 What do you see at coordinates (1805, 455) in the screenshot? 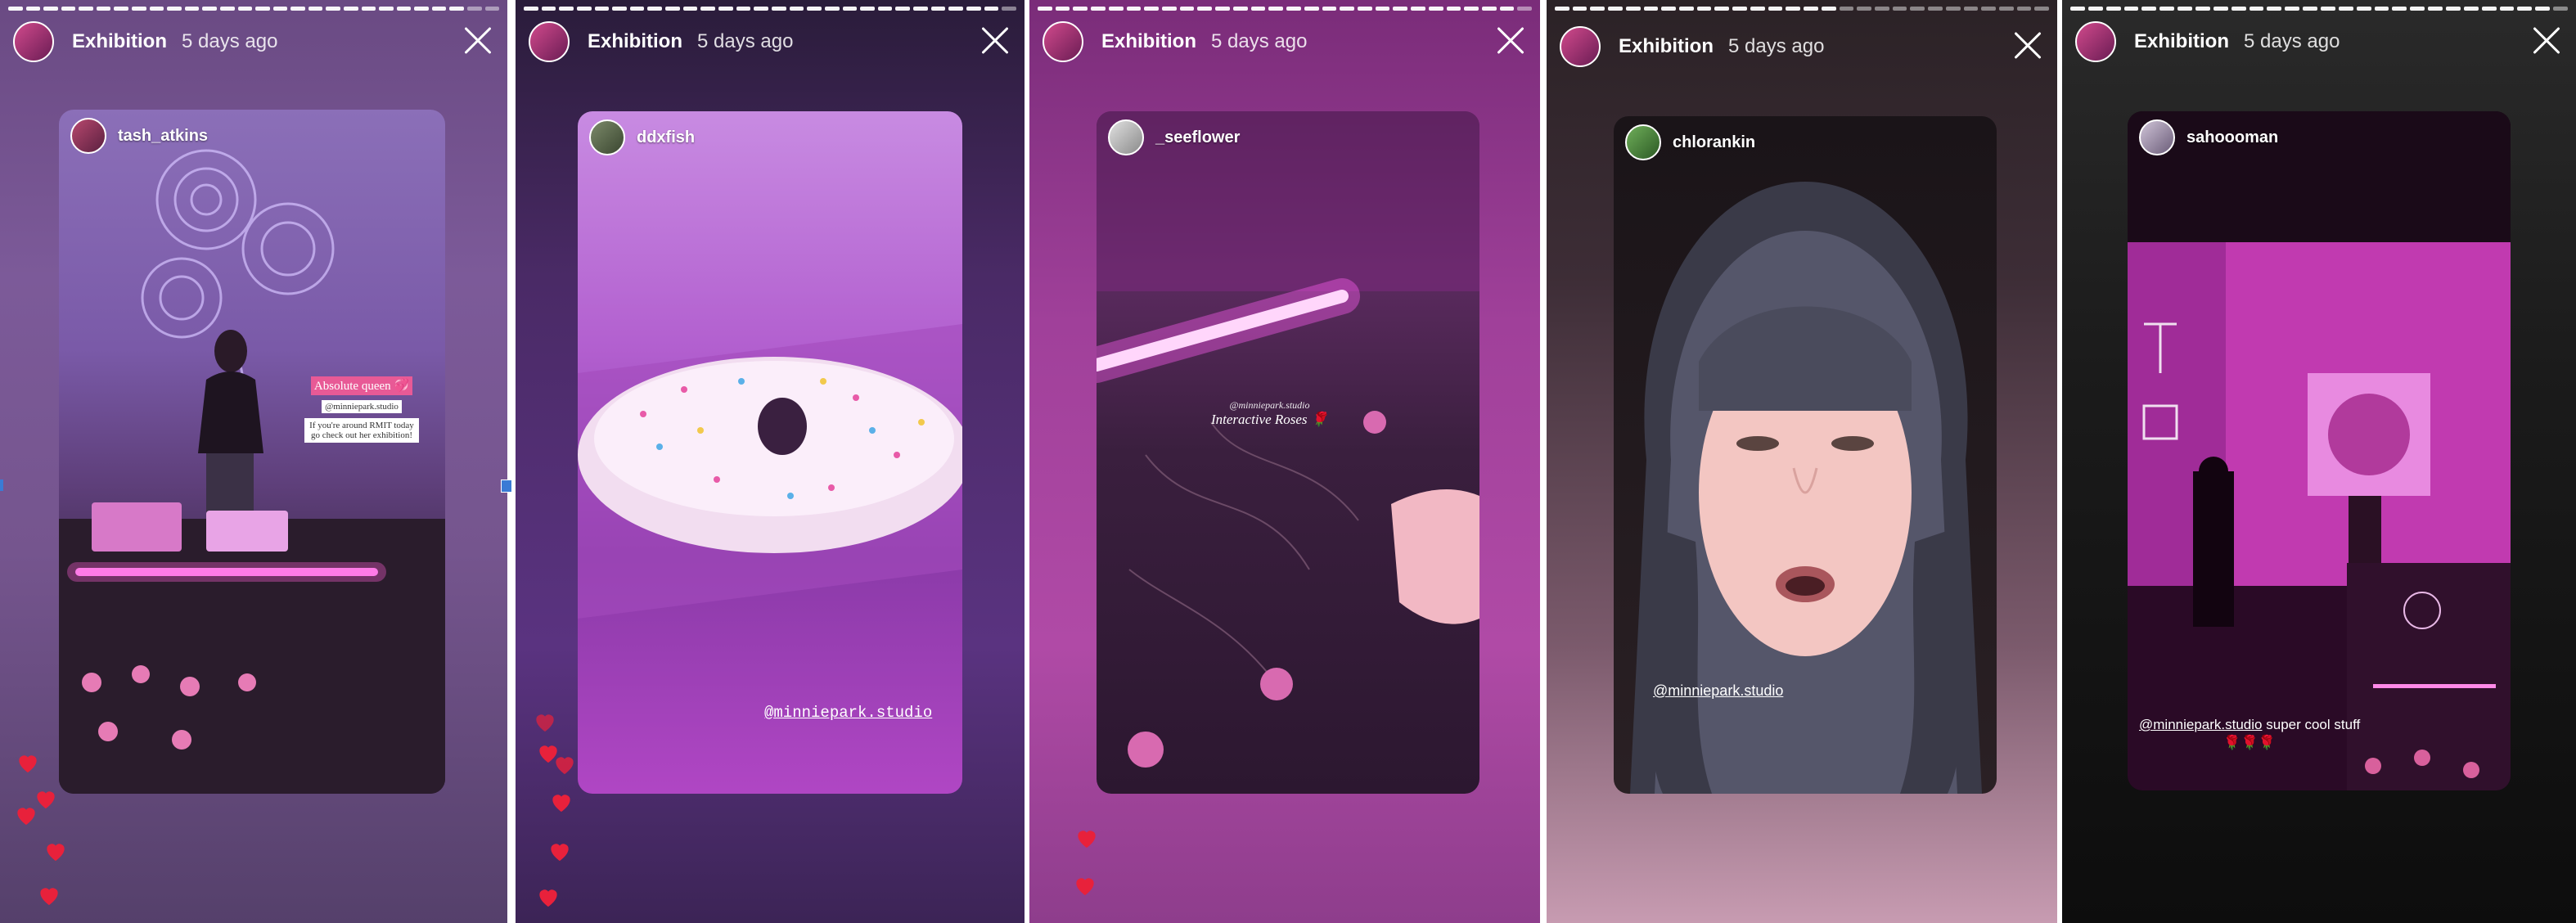
I see `reshared-story-card: chlorankin @minniepark.studio` at bounding box center [1805, 455].